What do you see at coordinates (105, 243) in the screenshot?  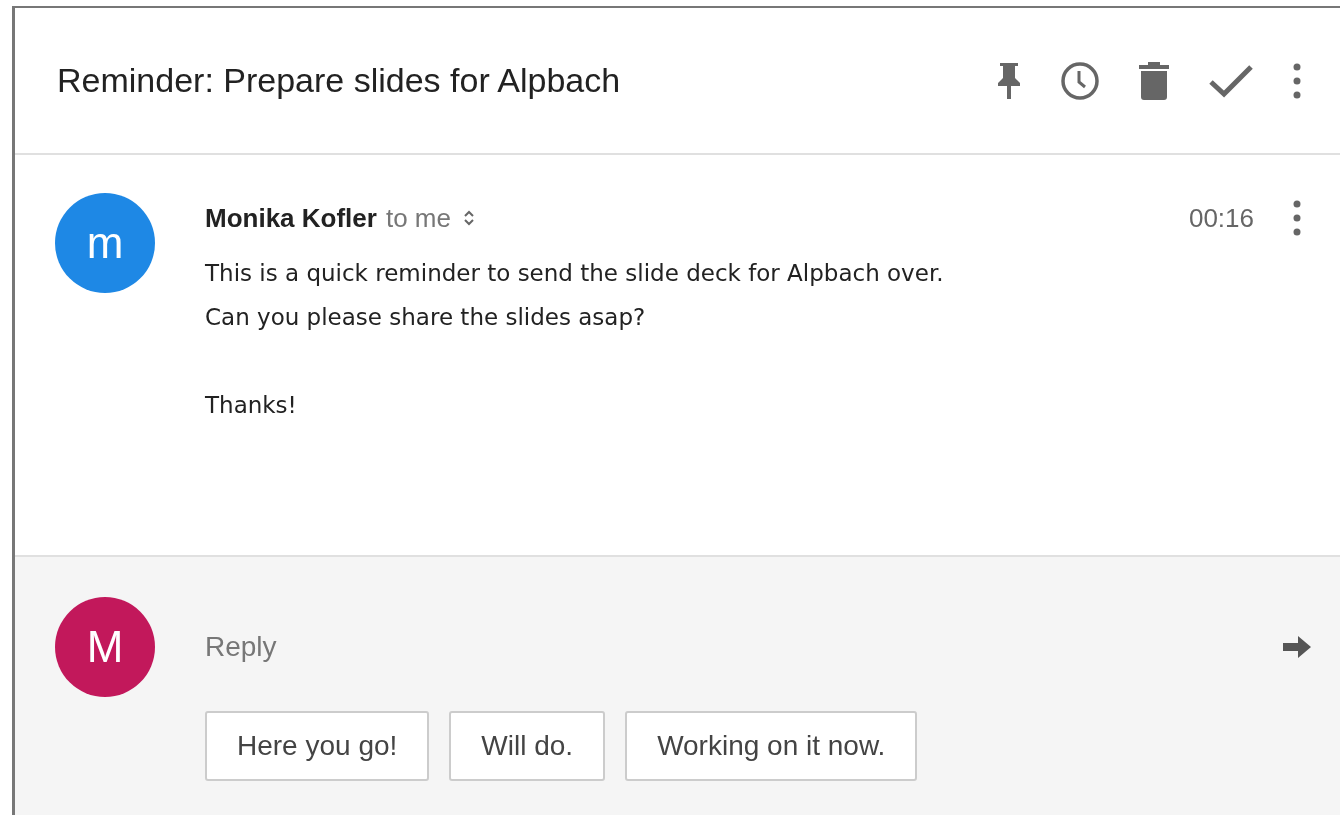 I see `sender-avatar: m` at bounding box center [105, 243].